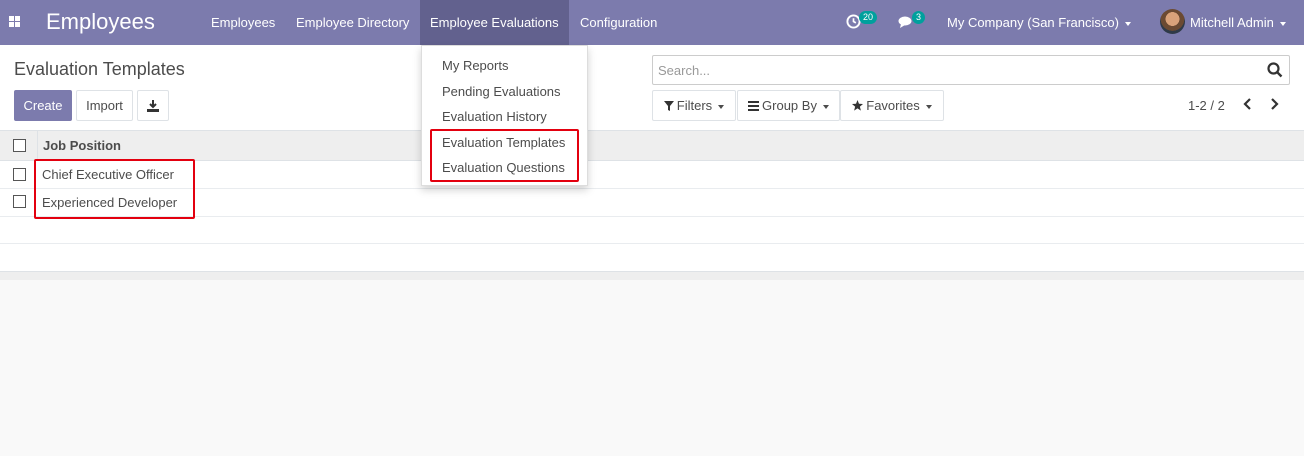 Image resolution: width=1304 pixels, height=456 pixels. Describe the element at coordinates (1172, 21) in the screenshot. I see `user-avatar` at that location.